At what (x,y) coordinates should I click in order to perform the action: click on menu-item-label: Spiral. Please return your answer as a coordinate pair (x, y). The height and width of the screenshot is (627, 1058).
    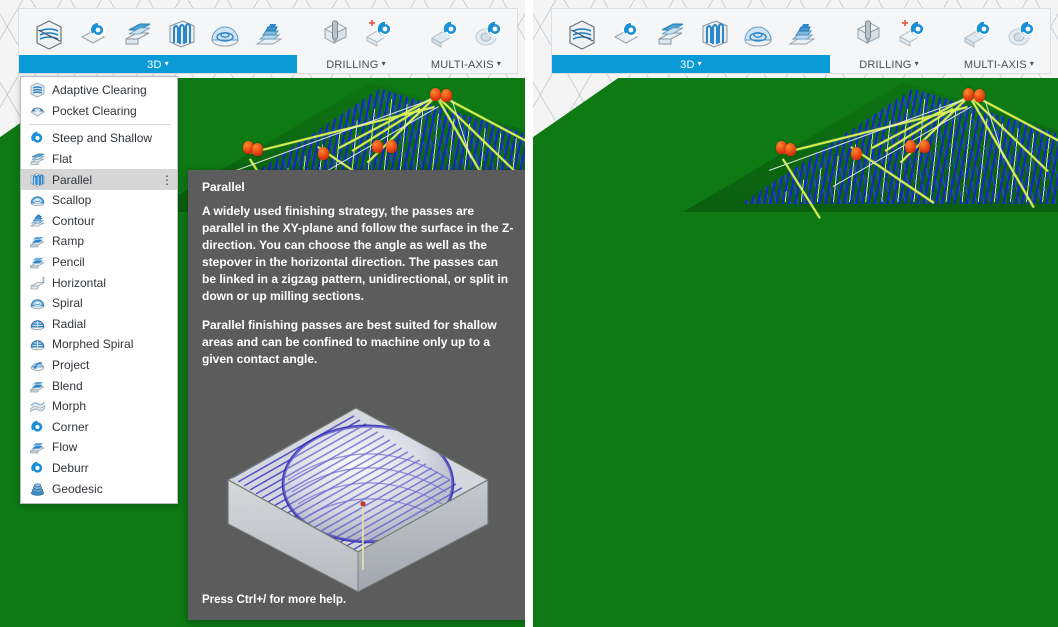
    Looking at the image, I should click on (67, 303).